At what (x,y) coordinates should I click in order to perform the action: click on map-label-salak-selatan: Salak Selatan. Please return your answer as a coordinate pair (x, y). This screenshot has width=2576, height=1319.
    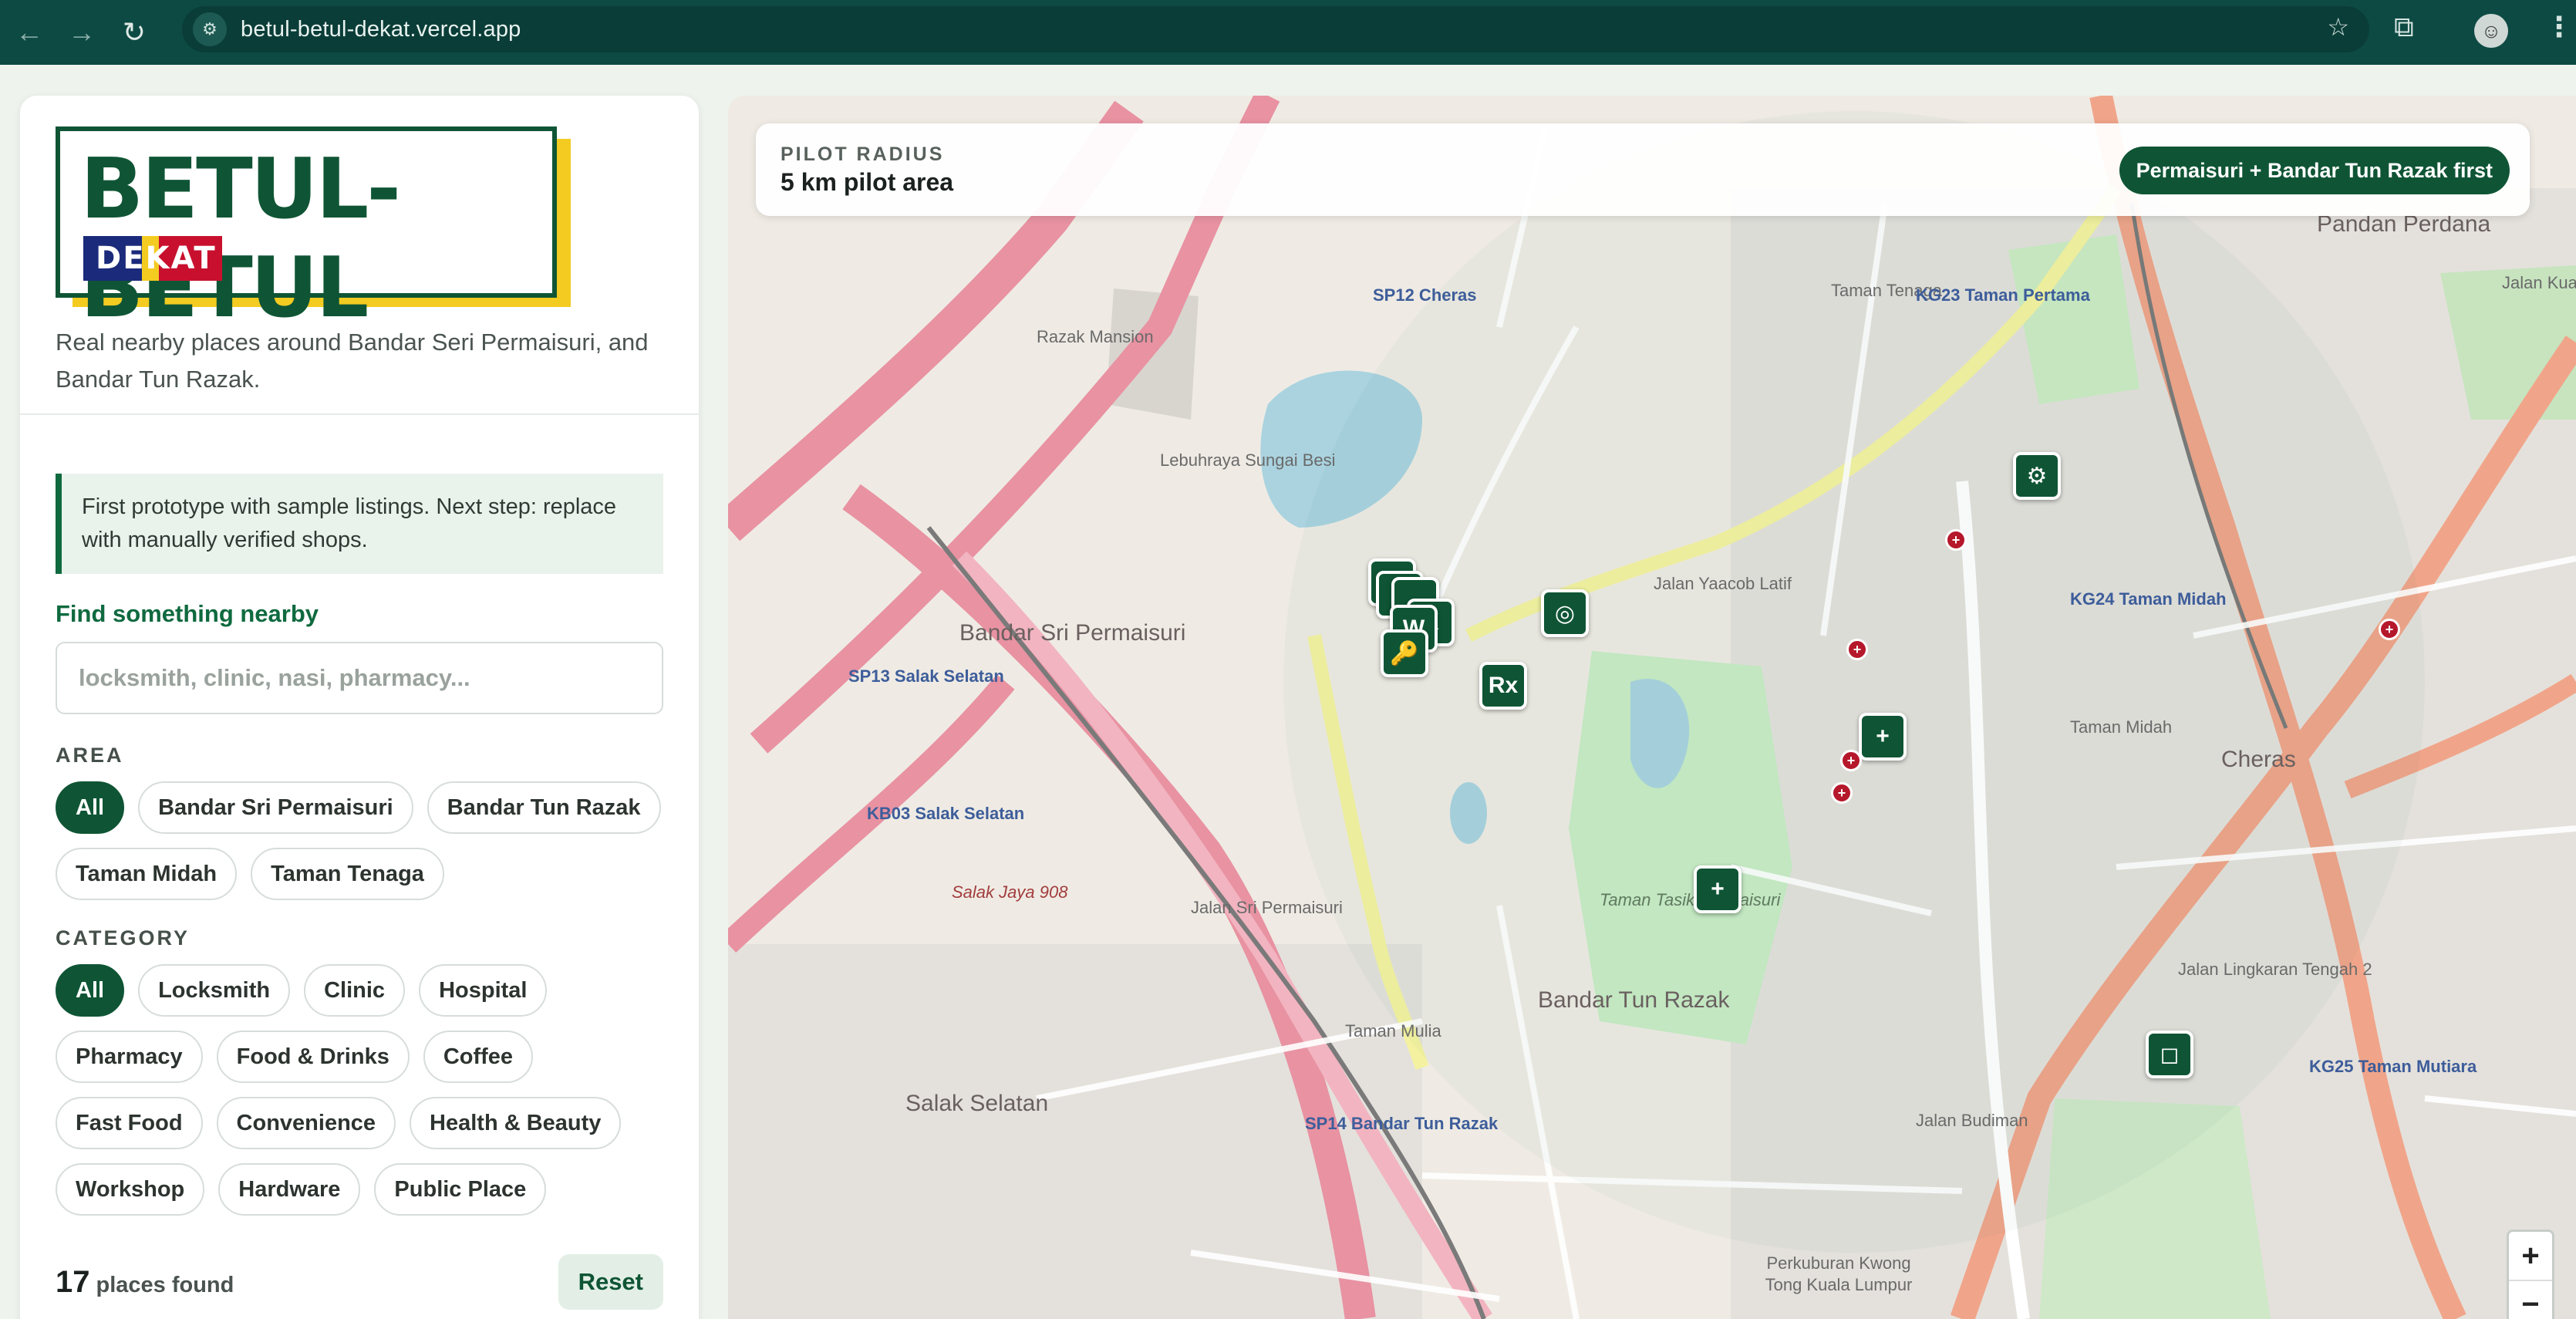
    Looking at the image, I should click on (977, 1103).